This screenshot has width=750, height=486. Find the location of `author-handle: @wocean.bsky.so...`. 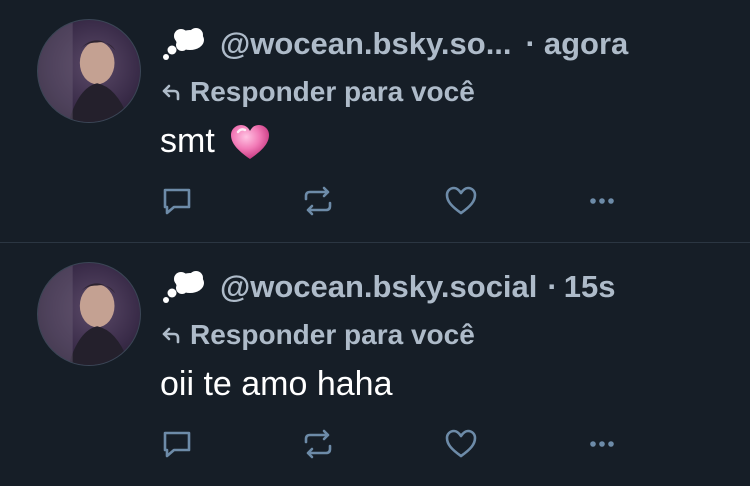

author-handle: @wocean.bsky.so... is located at coordinates (366, 44).